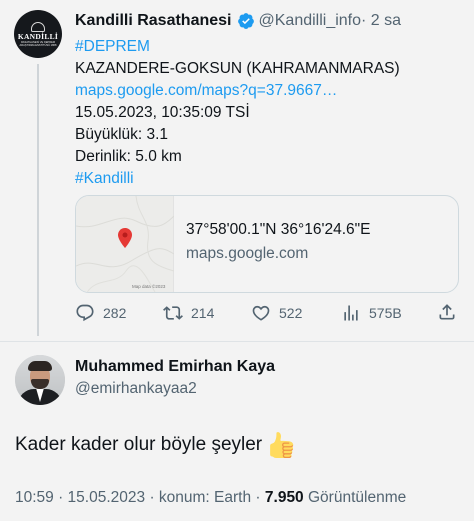 Image resolution: width=474 pixels, height=521 pixels. What do you see at coordinates (385, 313) in the screenshot?
I see `views-count: 575B` at bounding box center [385, 313].